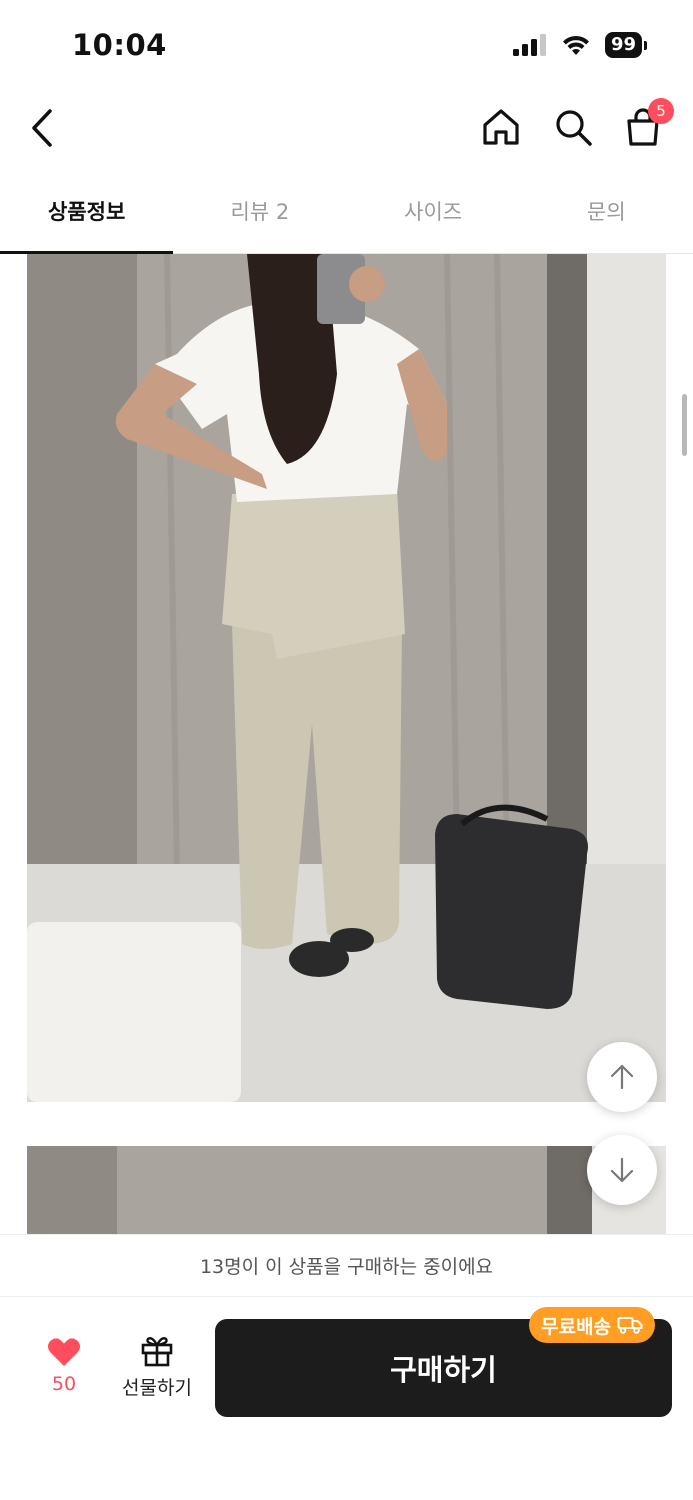 The height and width of the screenshot is (1500, 693). What do you see at coordinates (529, 45) in the screenshot?
I see `signal-icon` at bounding box center [529, 45].